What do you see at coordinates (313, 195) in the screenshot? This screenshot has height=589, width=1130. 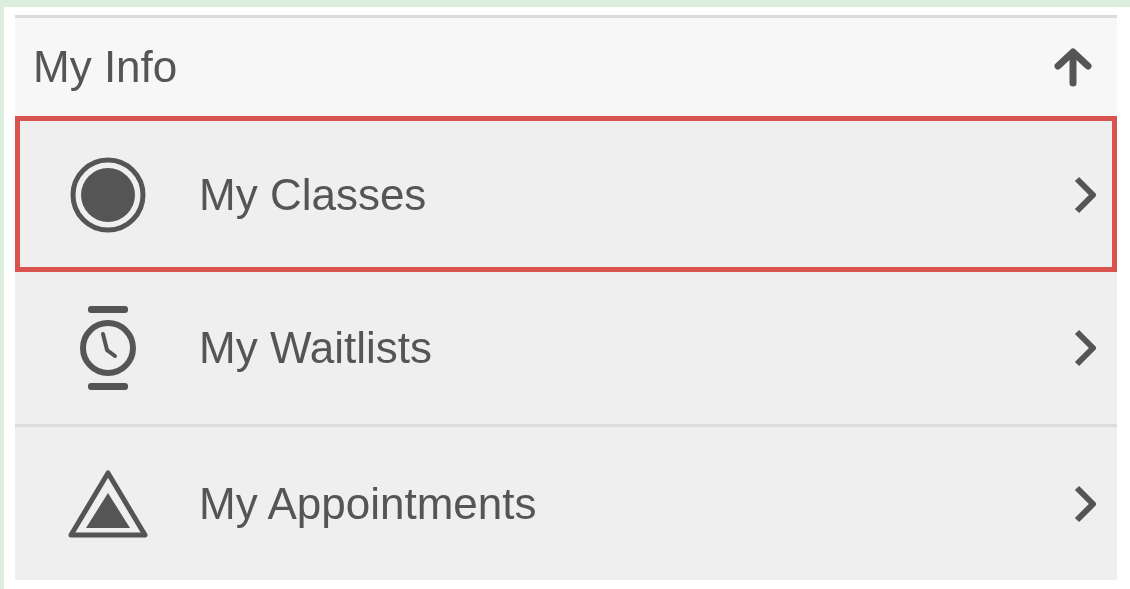 I see `item-label: My Classes` at bounding box center [313, 195].